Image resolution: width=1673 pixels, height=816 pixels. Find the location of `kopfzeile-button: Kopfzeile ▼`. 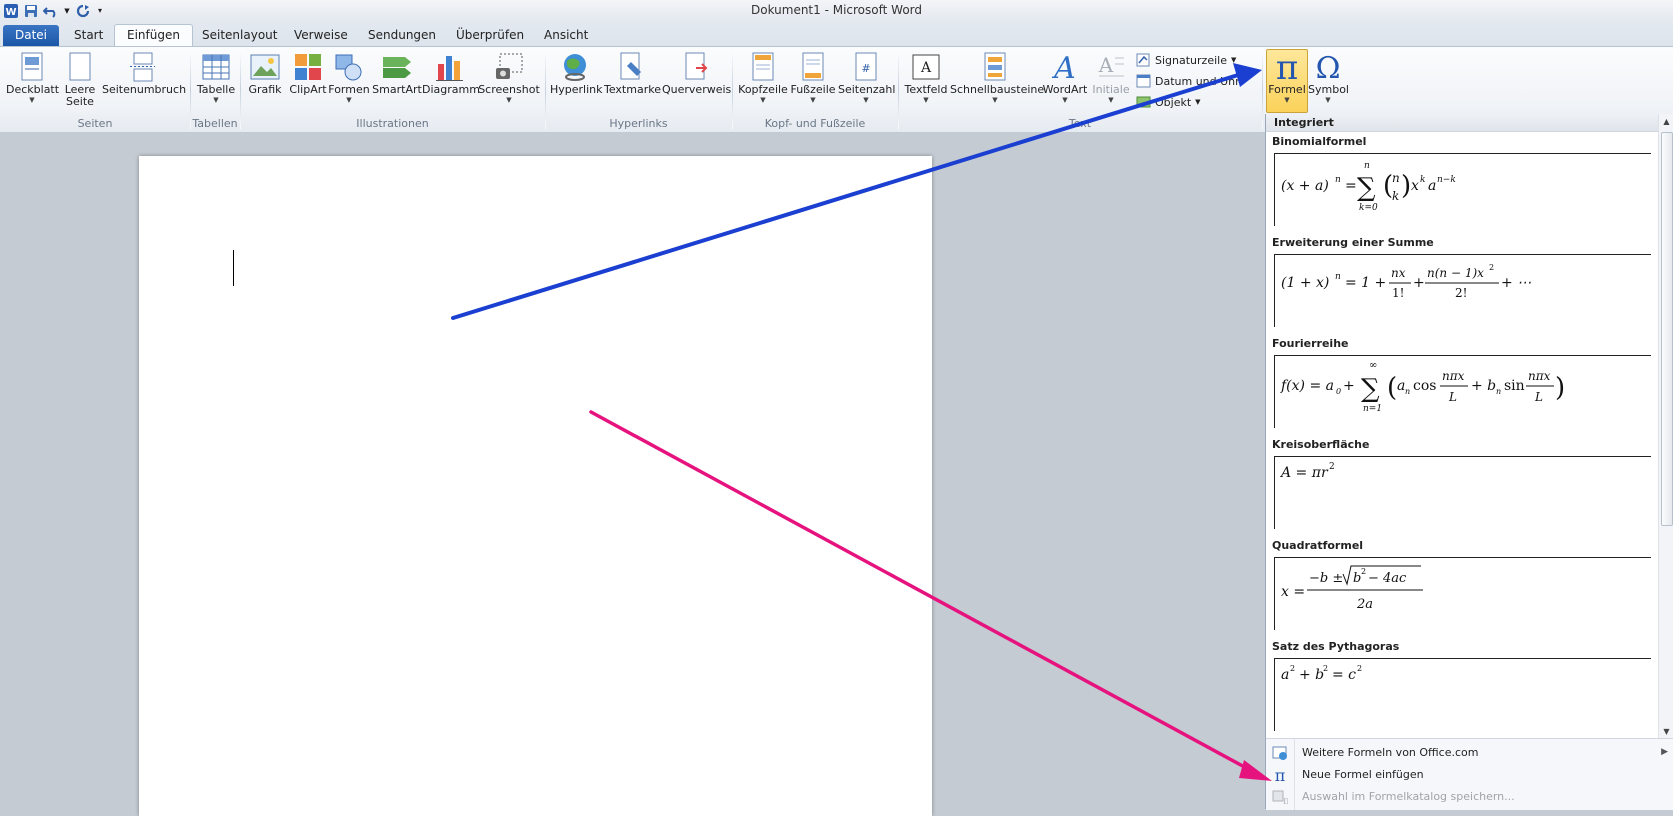

kopfzeile-button: Kopfzeile ▼ is located at coordinates (763, 77).